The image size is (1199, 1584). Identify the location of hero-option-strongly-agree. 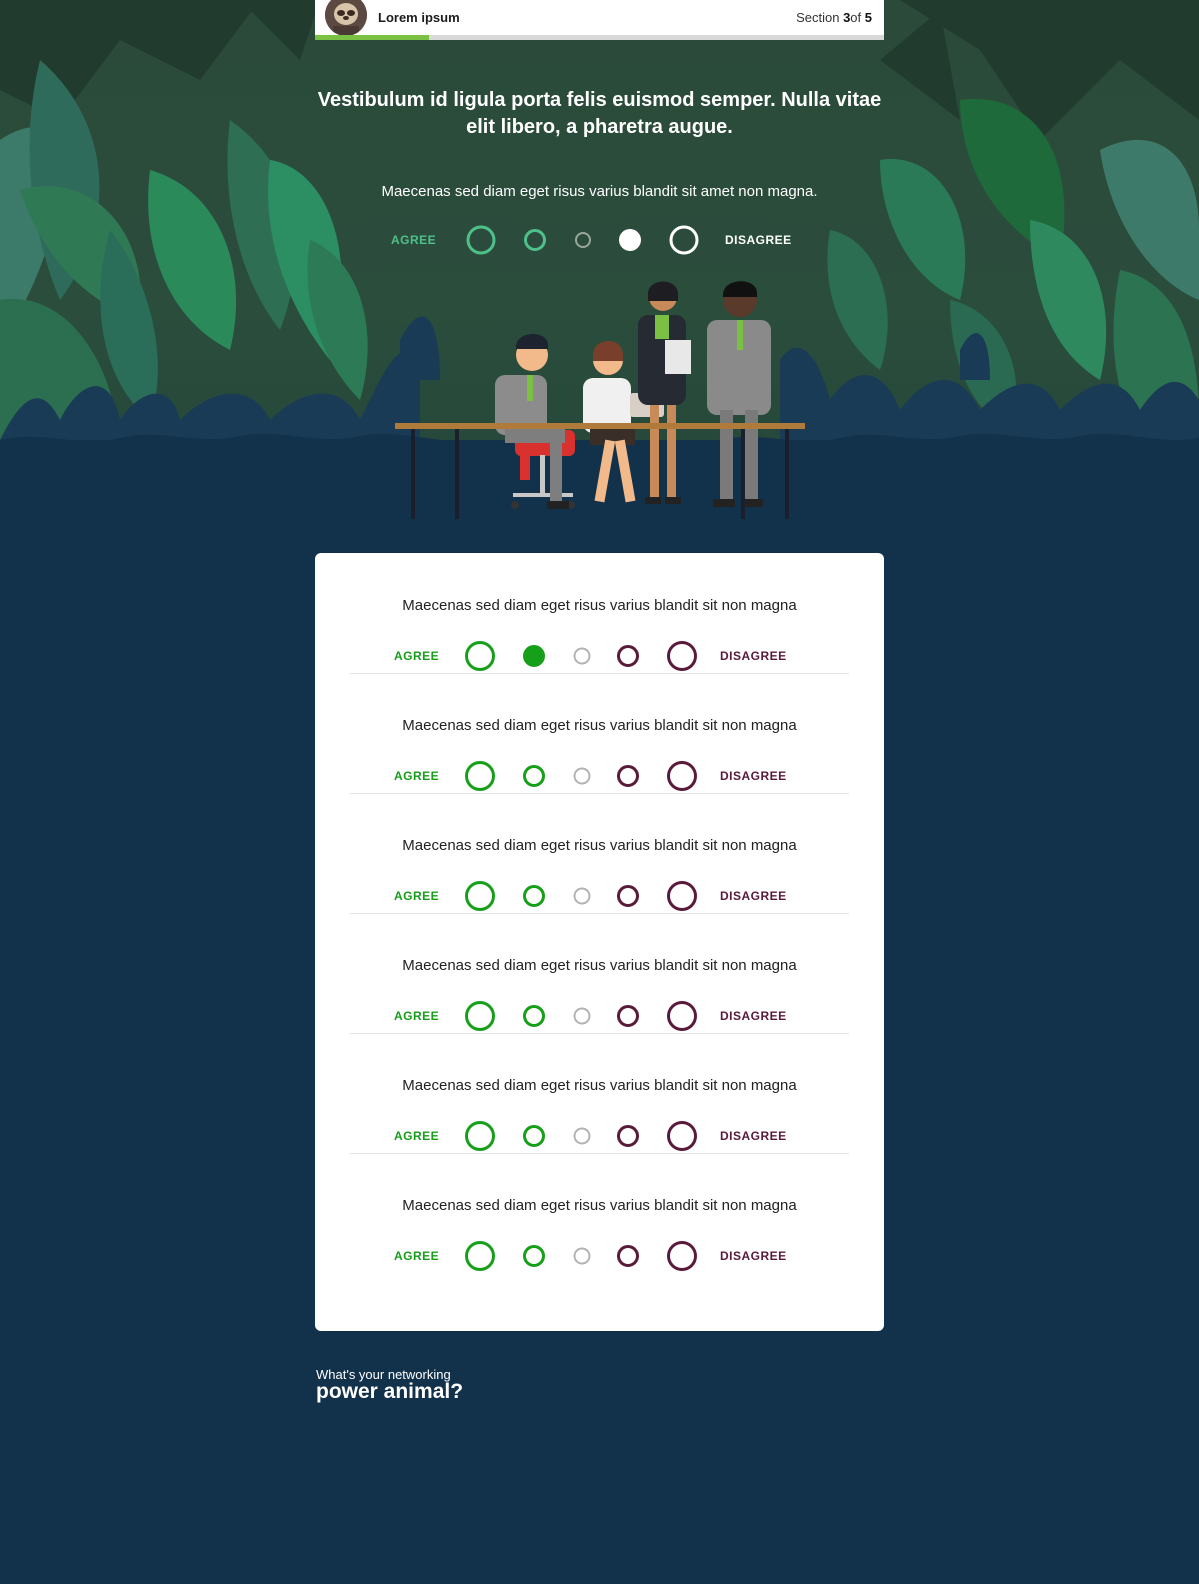
(481, 240).